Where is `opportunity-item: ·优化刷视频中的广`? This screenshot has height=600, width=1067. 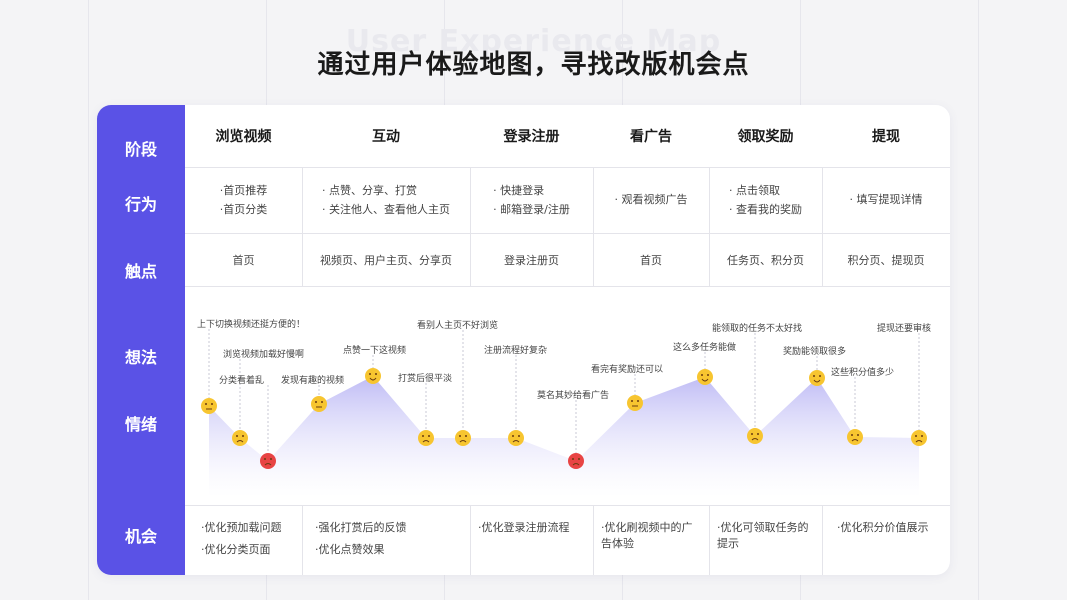 opportunity-item: ·优化刷视频中的广 is located at coordinates (647, 527).